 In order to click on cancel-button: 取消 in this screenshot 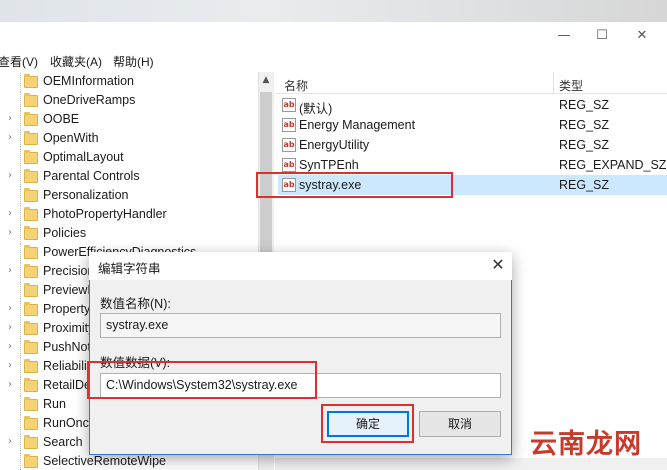, I will do `click(460, 424)`.